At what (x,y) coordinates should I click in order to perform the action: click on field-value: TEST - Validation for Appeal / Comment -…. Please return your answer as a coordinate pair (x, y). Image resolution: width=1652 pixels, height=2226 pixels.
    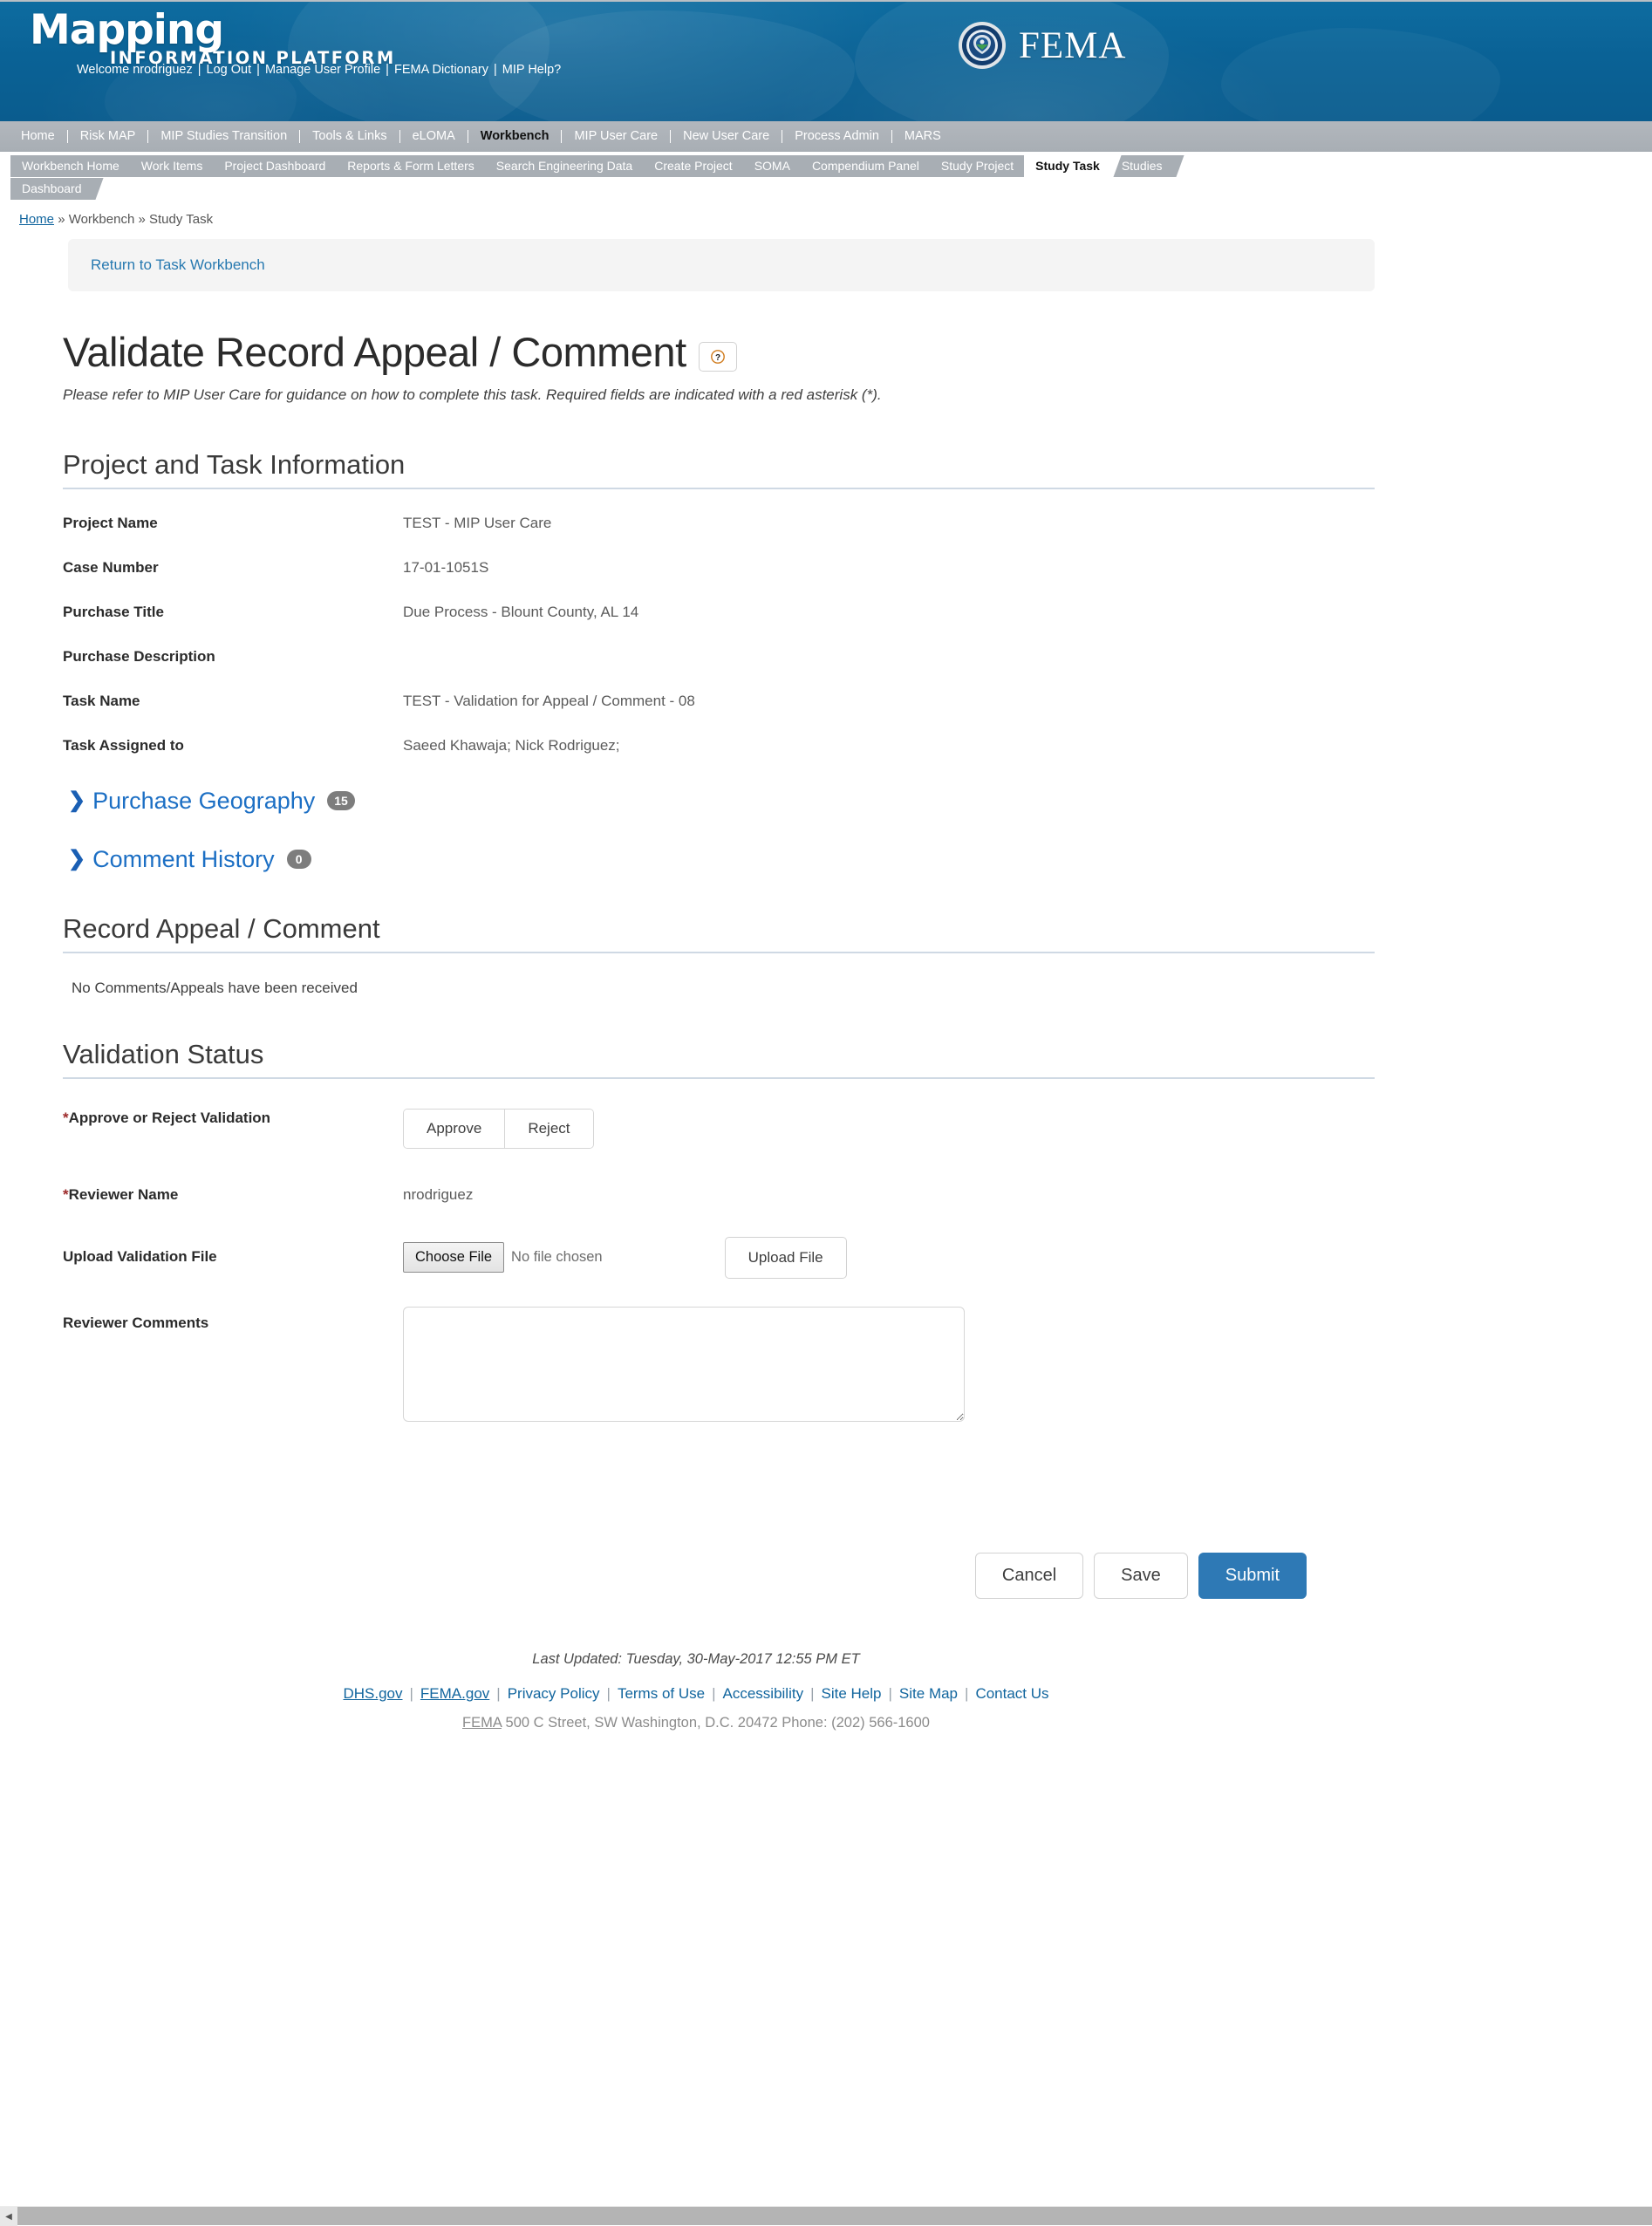
    Looking at the image, I should click on (549, 700).